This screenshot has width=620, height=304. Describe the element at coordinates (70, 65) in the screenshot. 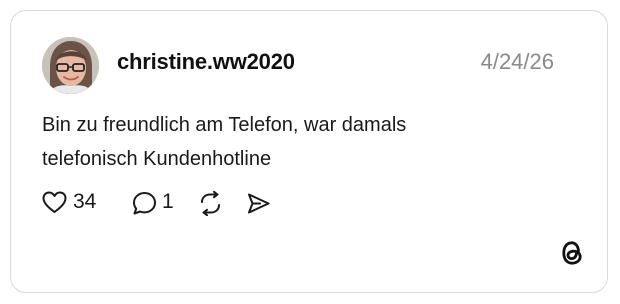

I see `avatar` at that location.